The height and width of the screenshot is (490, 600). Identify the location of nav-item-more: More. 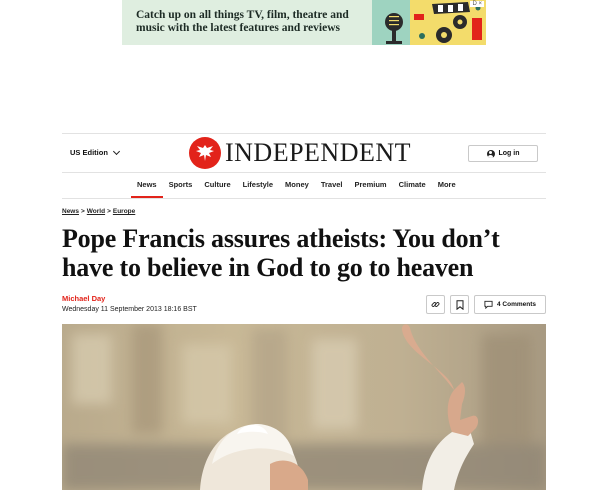
(447, 185).